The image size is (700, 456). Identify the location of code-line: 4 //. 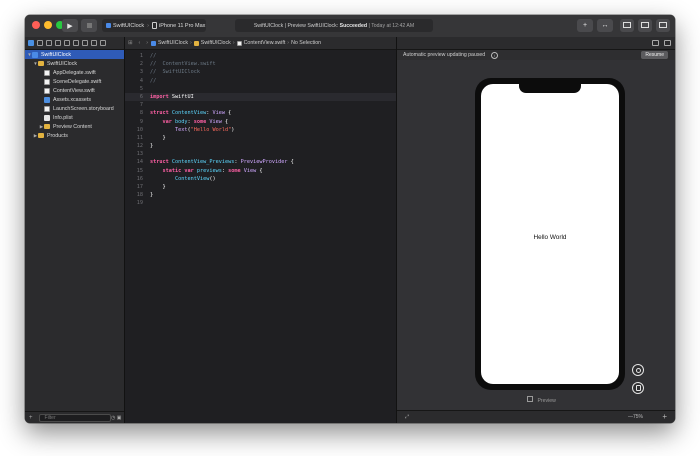
(260, 81).